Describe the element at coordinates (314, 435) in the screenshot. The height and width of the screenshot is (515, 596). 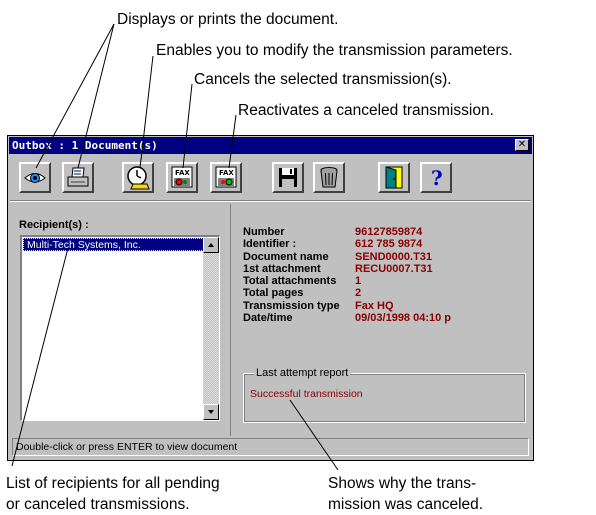
I see `leader-report` at that location.